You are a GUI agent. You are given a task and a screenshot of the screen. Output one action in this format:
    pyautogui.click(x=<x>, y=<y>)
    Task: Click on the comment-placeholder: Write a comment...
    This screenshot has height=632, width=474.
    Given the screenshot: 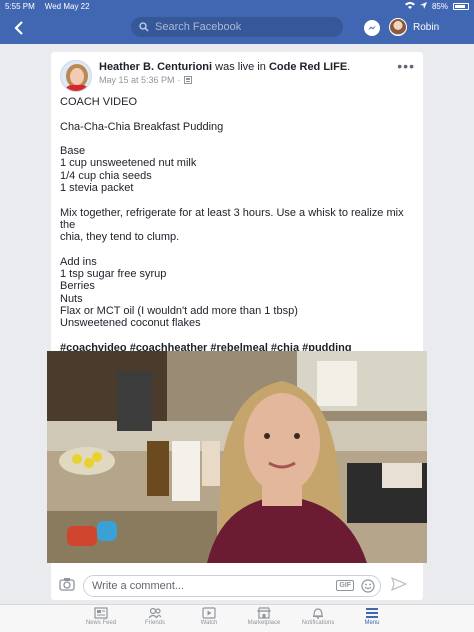 What is the action you would take?
    pyautogui.click(x=138, y=586)
    